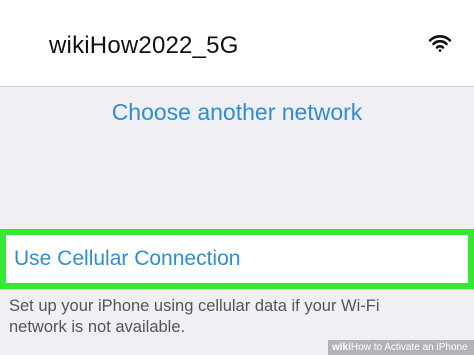 This screenshot has height=355, width=474. I want to click on choose-another-network-link: Choose another network, so click(237, 112).